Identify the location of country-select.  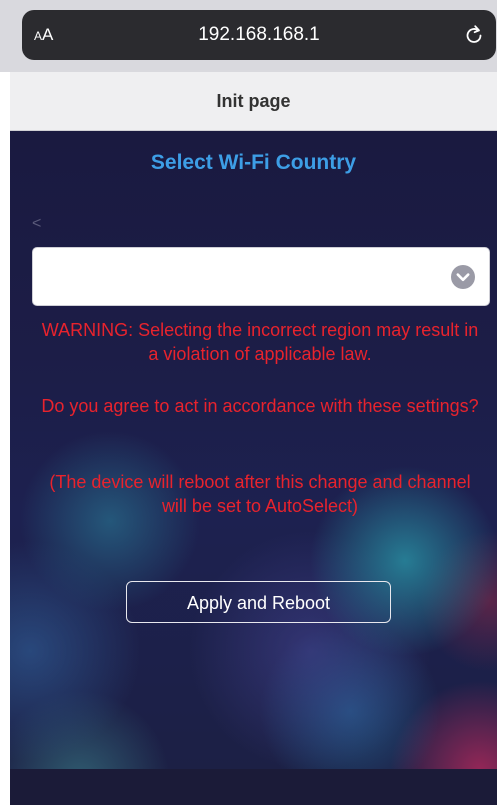
(261, 276).